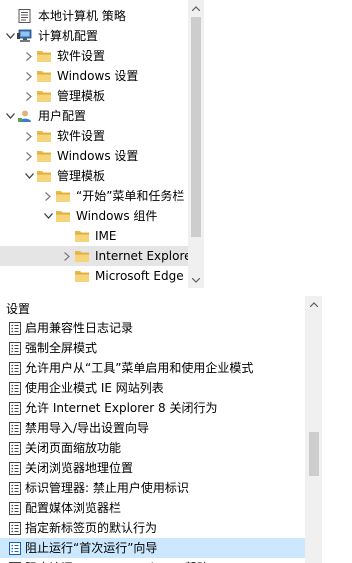 Image resolution: width=352 pixels, height=563 pixels. I want to click on setting-row: 强制全屏模式, so click(152, 348).